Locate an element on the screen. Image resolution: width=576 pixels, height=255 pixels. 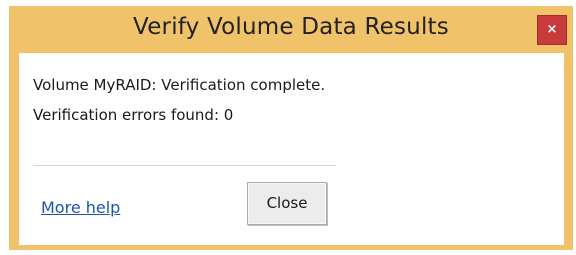
close-icon: × is located at coordinates (552, 30).